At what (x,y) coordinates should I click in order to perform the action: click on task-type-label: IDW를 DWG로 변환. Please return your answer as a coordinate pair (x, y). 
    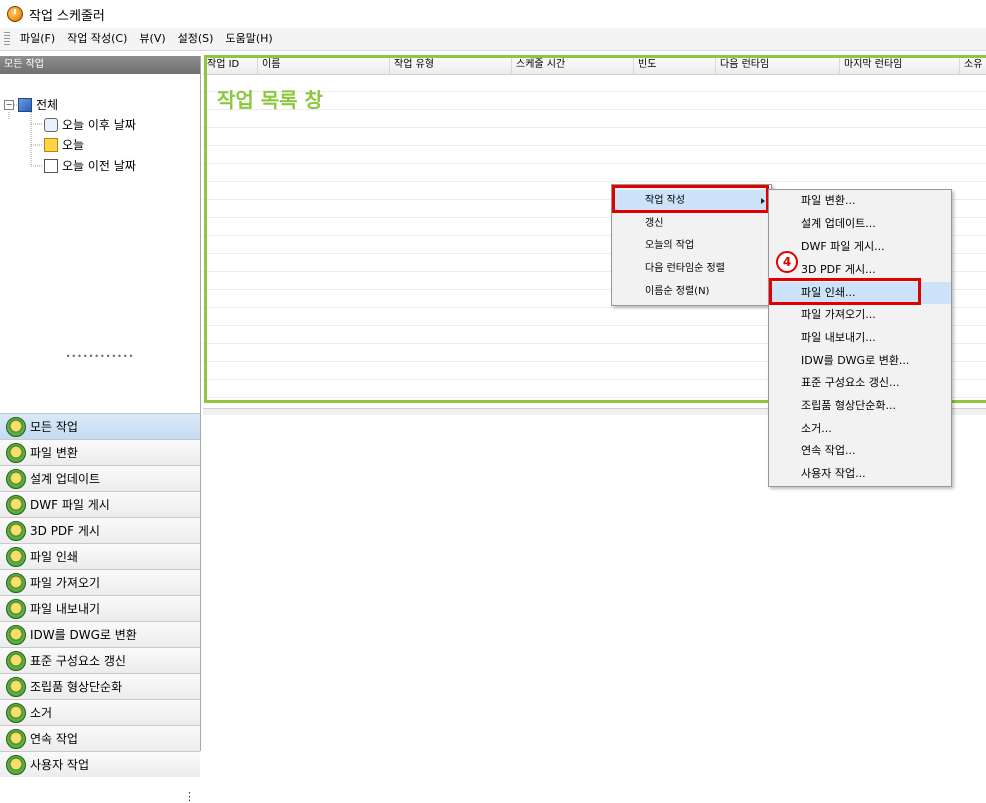
    Looking at the image, I should click on (83, 635).